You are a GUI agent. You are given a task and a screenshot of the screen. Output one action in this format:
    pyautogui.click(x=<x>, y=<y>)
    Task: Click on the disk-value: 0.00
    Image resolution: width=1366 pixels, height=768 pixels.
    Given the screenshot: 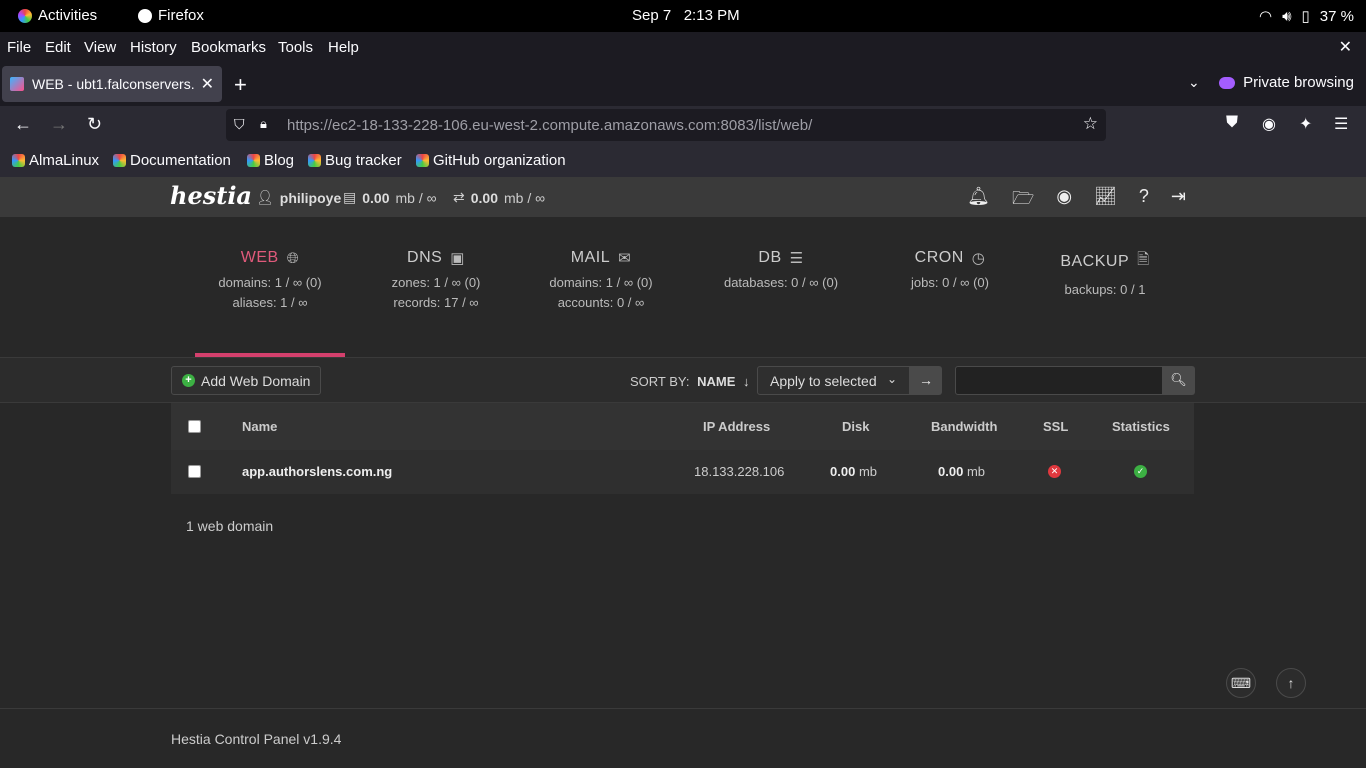 What is the action you would take?
    pyautogui.click(x=376, y=197)
    